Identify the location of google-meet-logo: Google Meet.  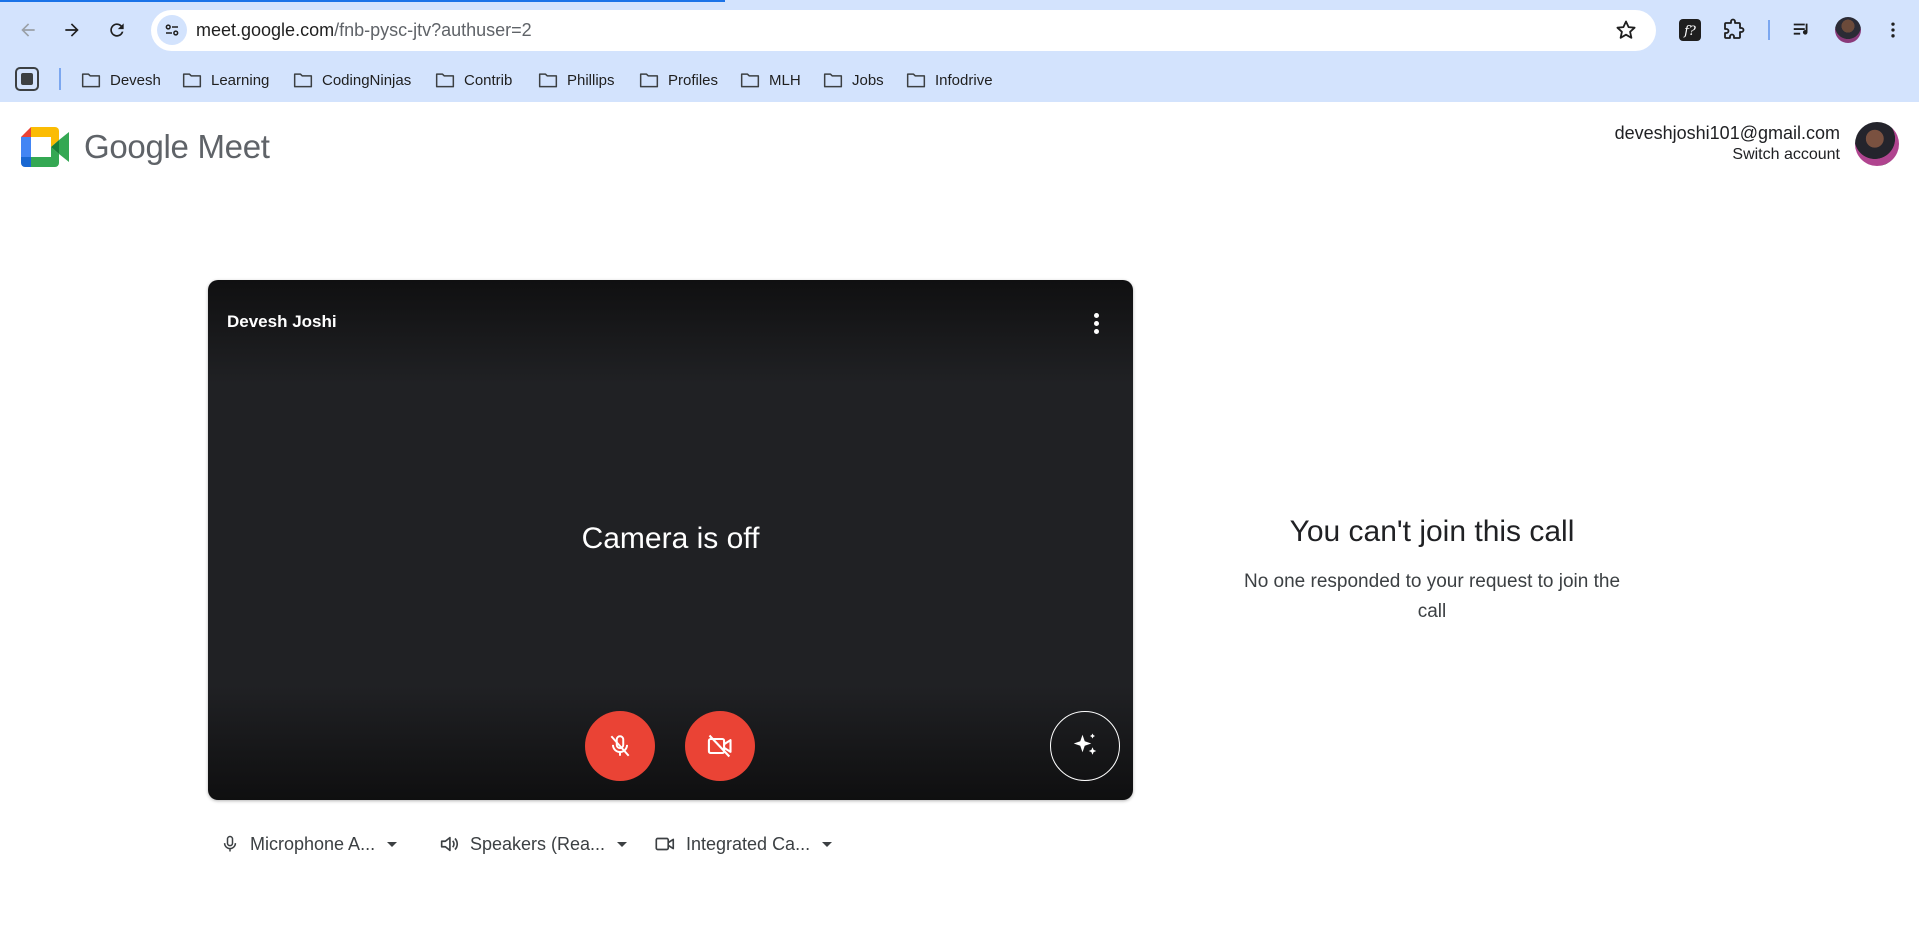
(145, 147).